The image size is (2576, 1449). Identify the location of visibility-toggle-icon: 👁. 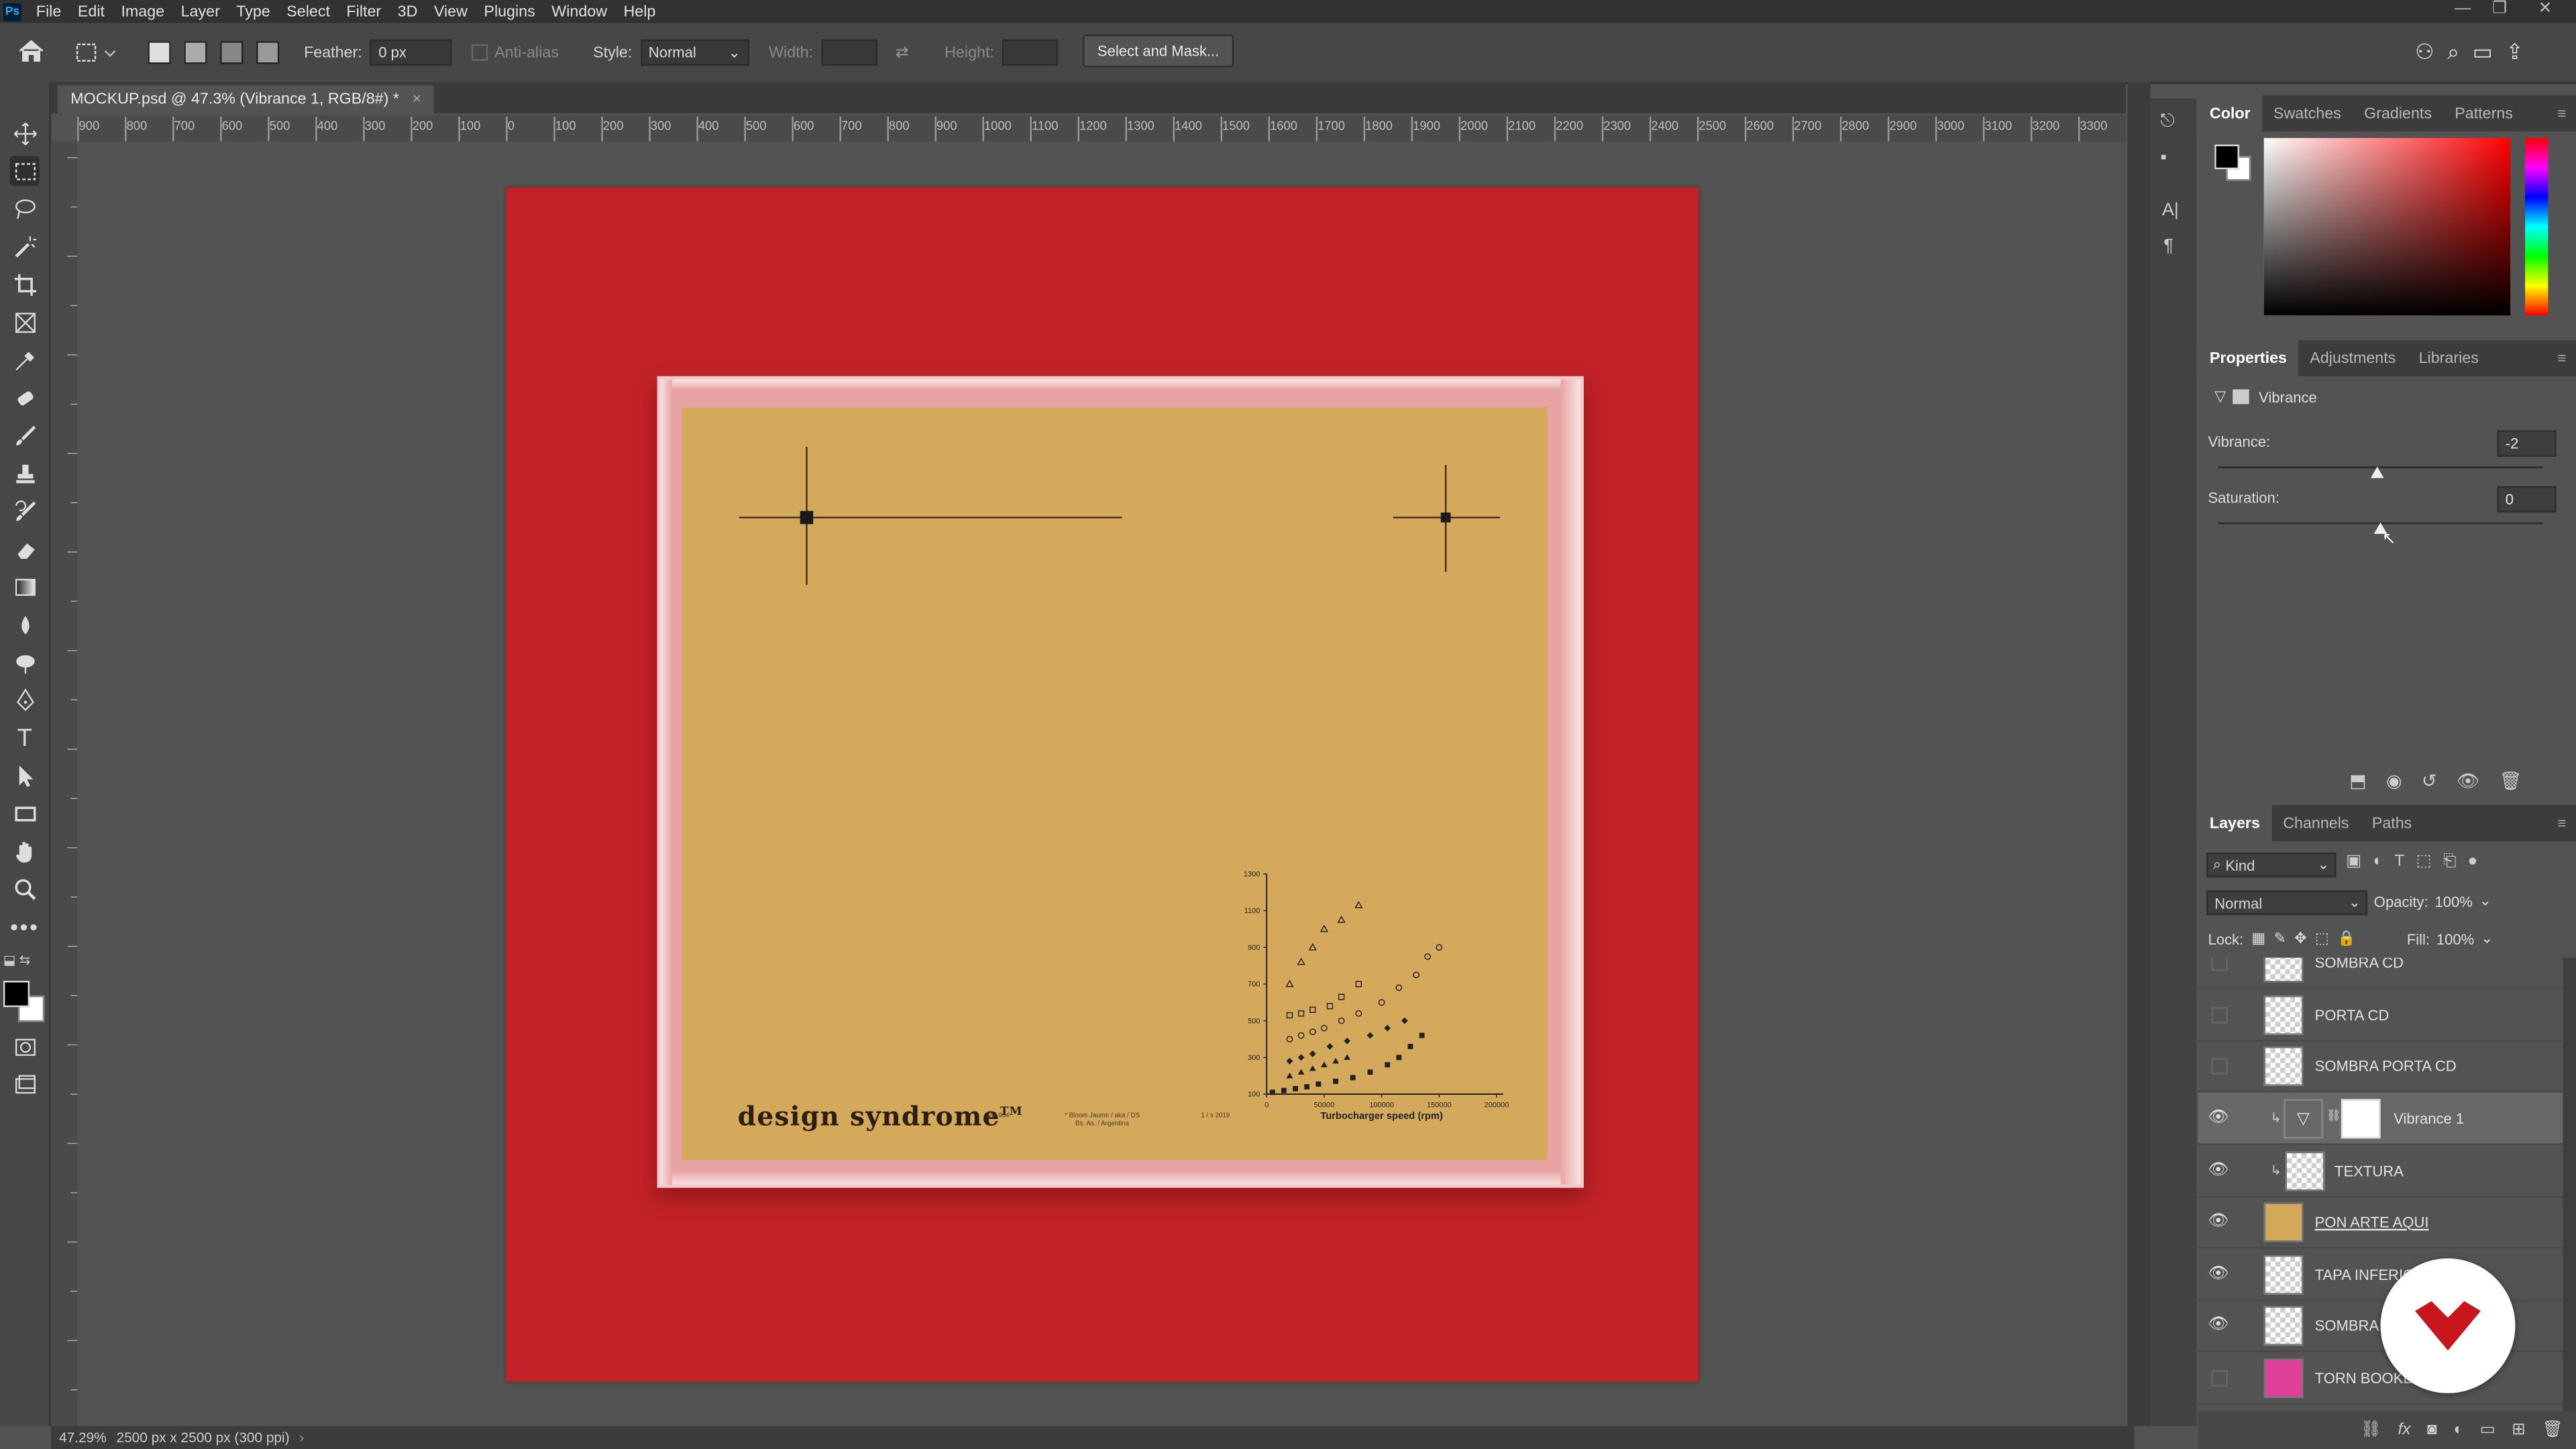
(2468, 781).